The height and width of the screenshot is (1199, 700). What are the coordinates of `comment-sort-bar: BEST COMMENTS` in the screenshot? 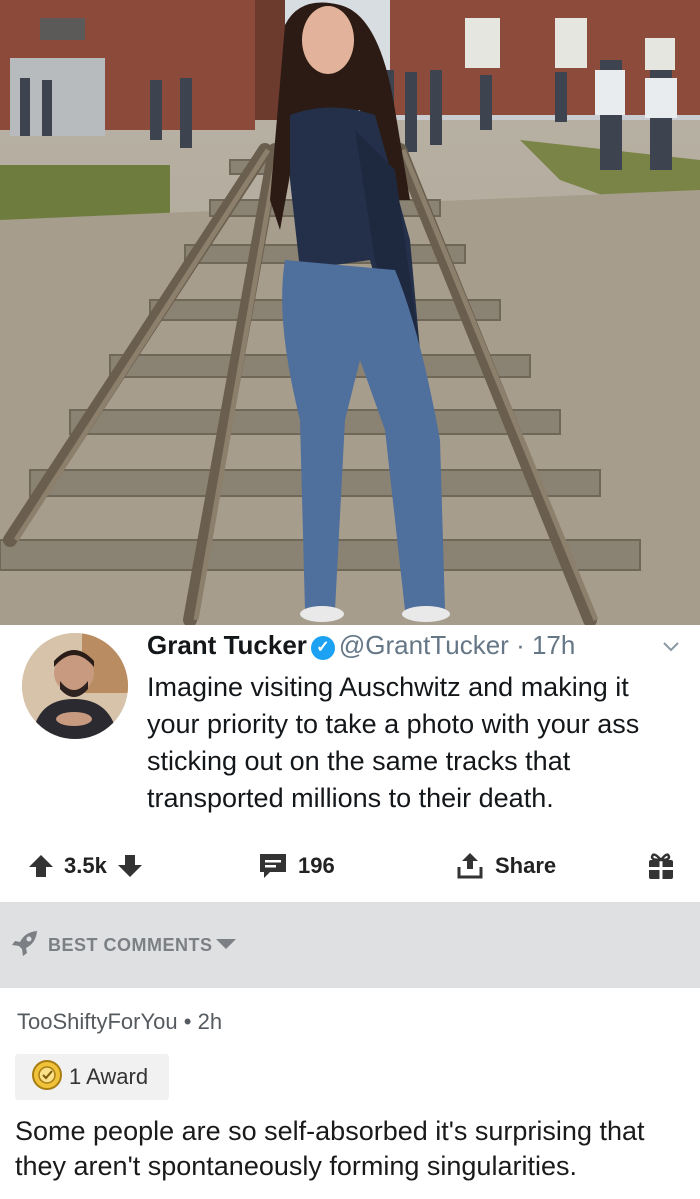 It's located at (350, 945).